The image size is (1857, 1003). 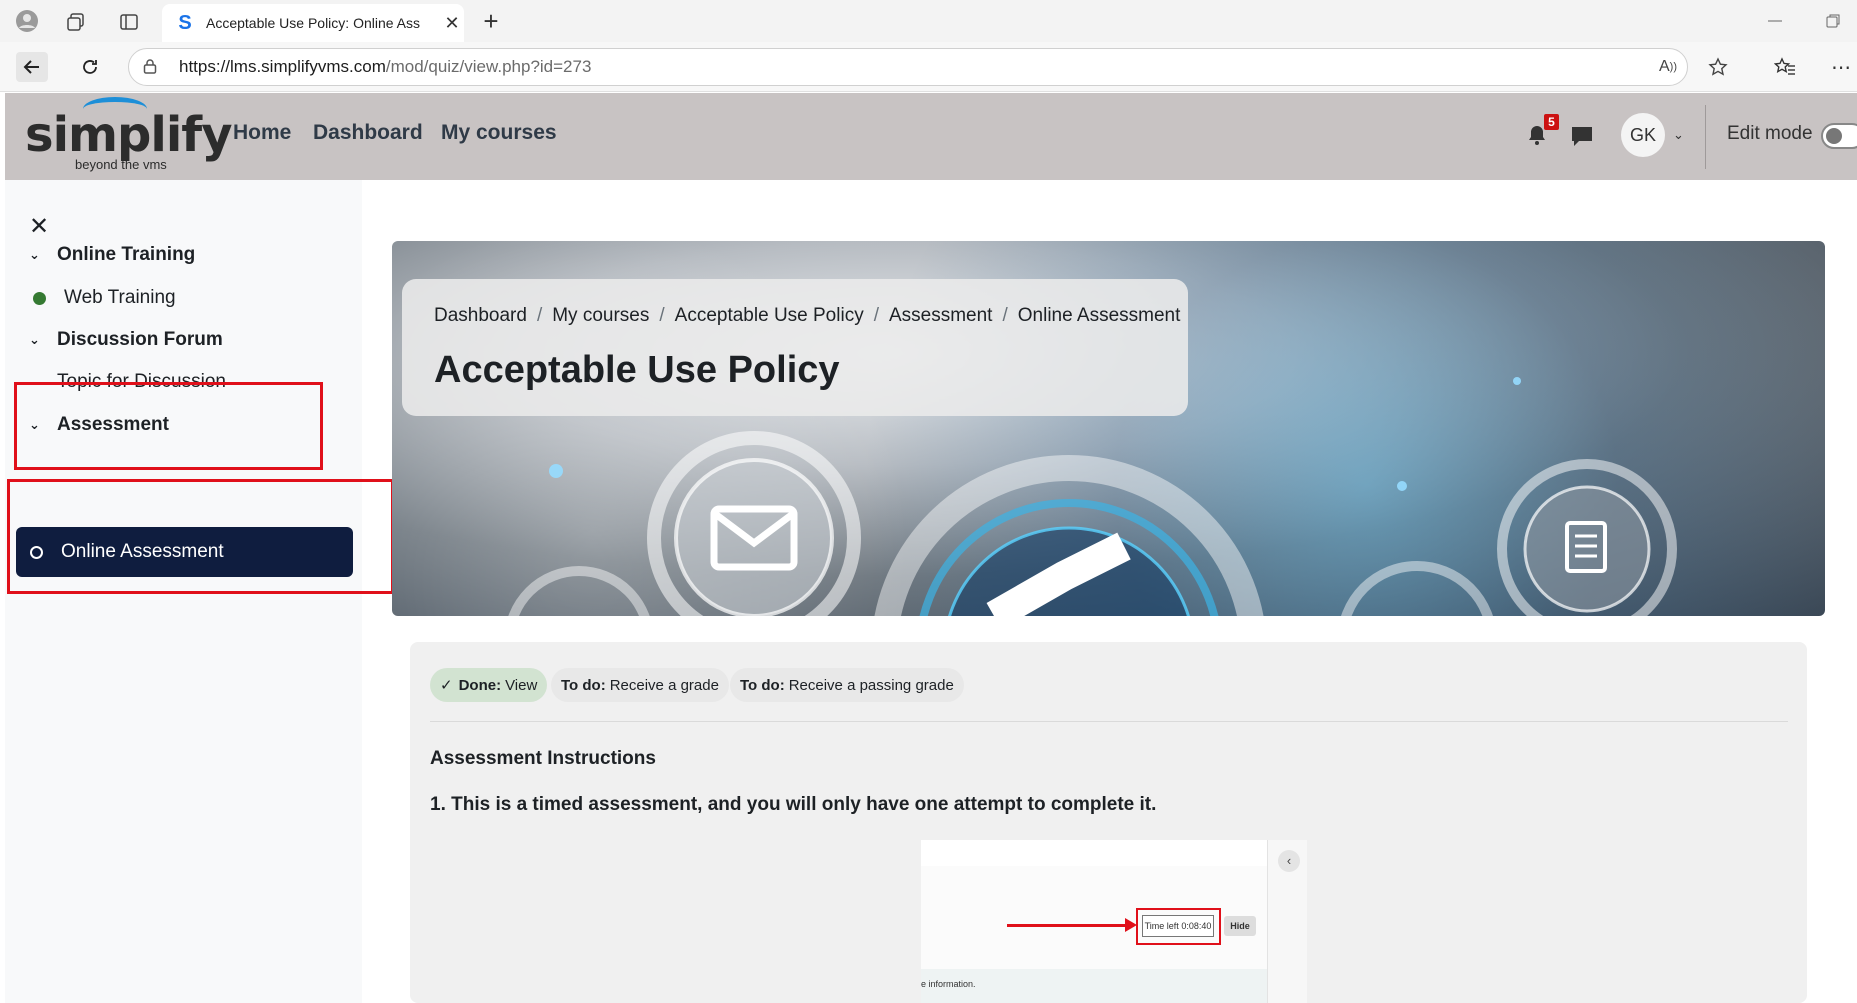 I want to click on highlight-box-assessment, so click(x=200, y=536).